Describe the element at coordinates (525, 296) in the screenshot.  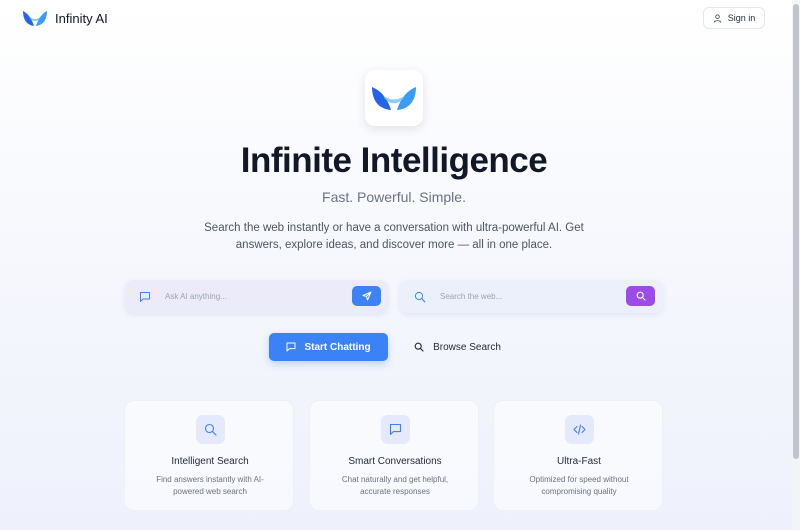
I see `web-search-input` at that location.